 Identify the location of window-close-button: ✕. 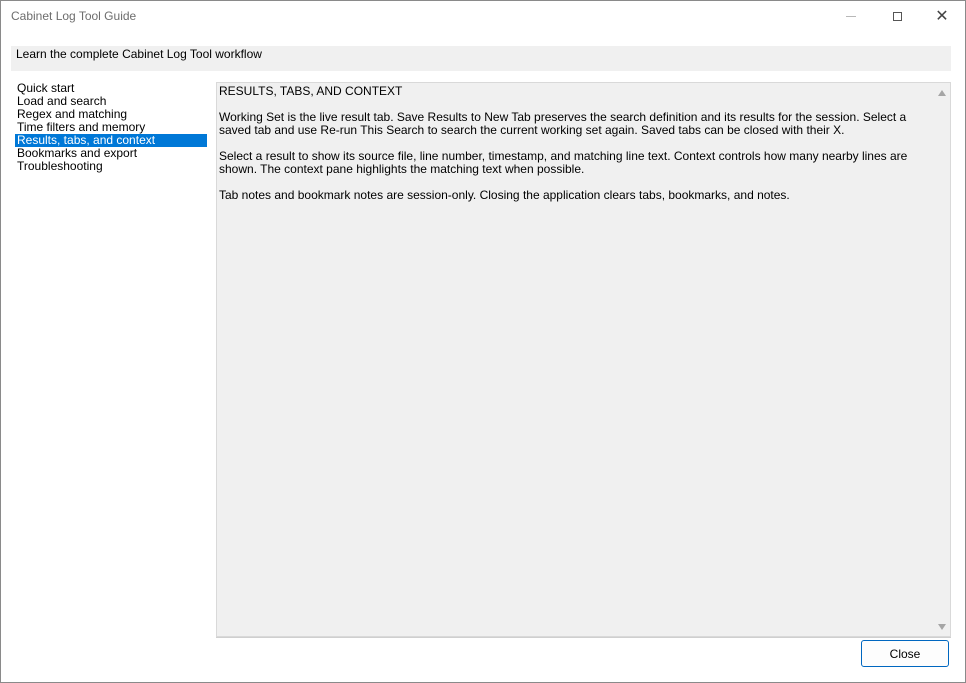
(942, 16).